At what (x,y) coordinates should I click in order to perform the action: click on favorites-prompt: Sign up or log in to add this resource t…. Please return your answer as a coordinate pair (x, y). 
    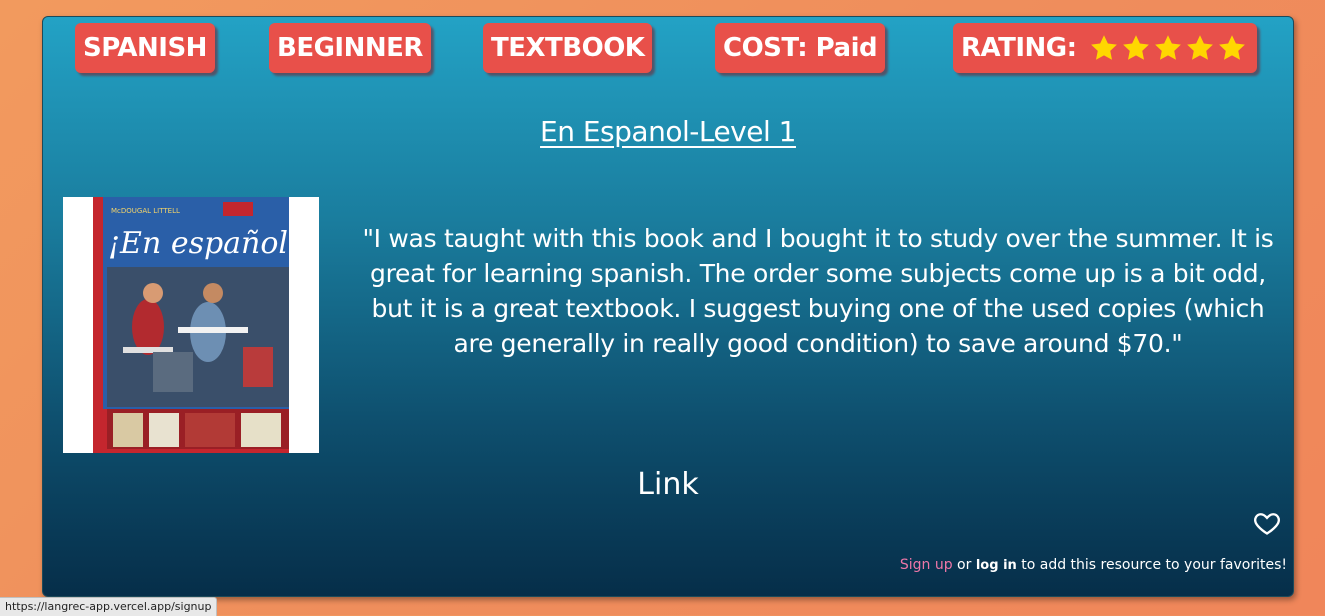
    Looking at the image, I should click on (1093, 565).